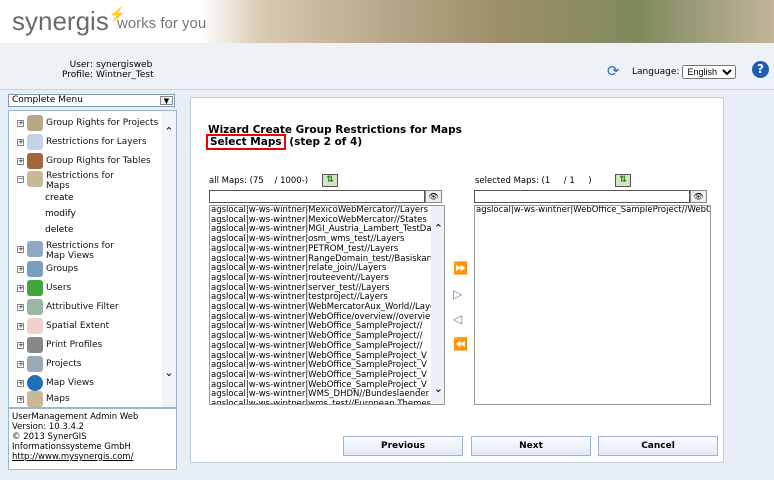 The width and height of the screenshot is (774, 480). What do you see at coordinates (460, 344) in the screenshot?
I see `move-all-left-button: ⏪` at bounding box center [460, 344].